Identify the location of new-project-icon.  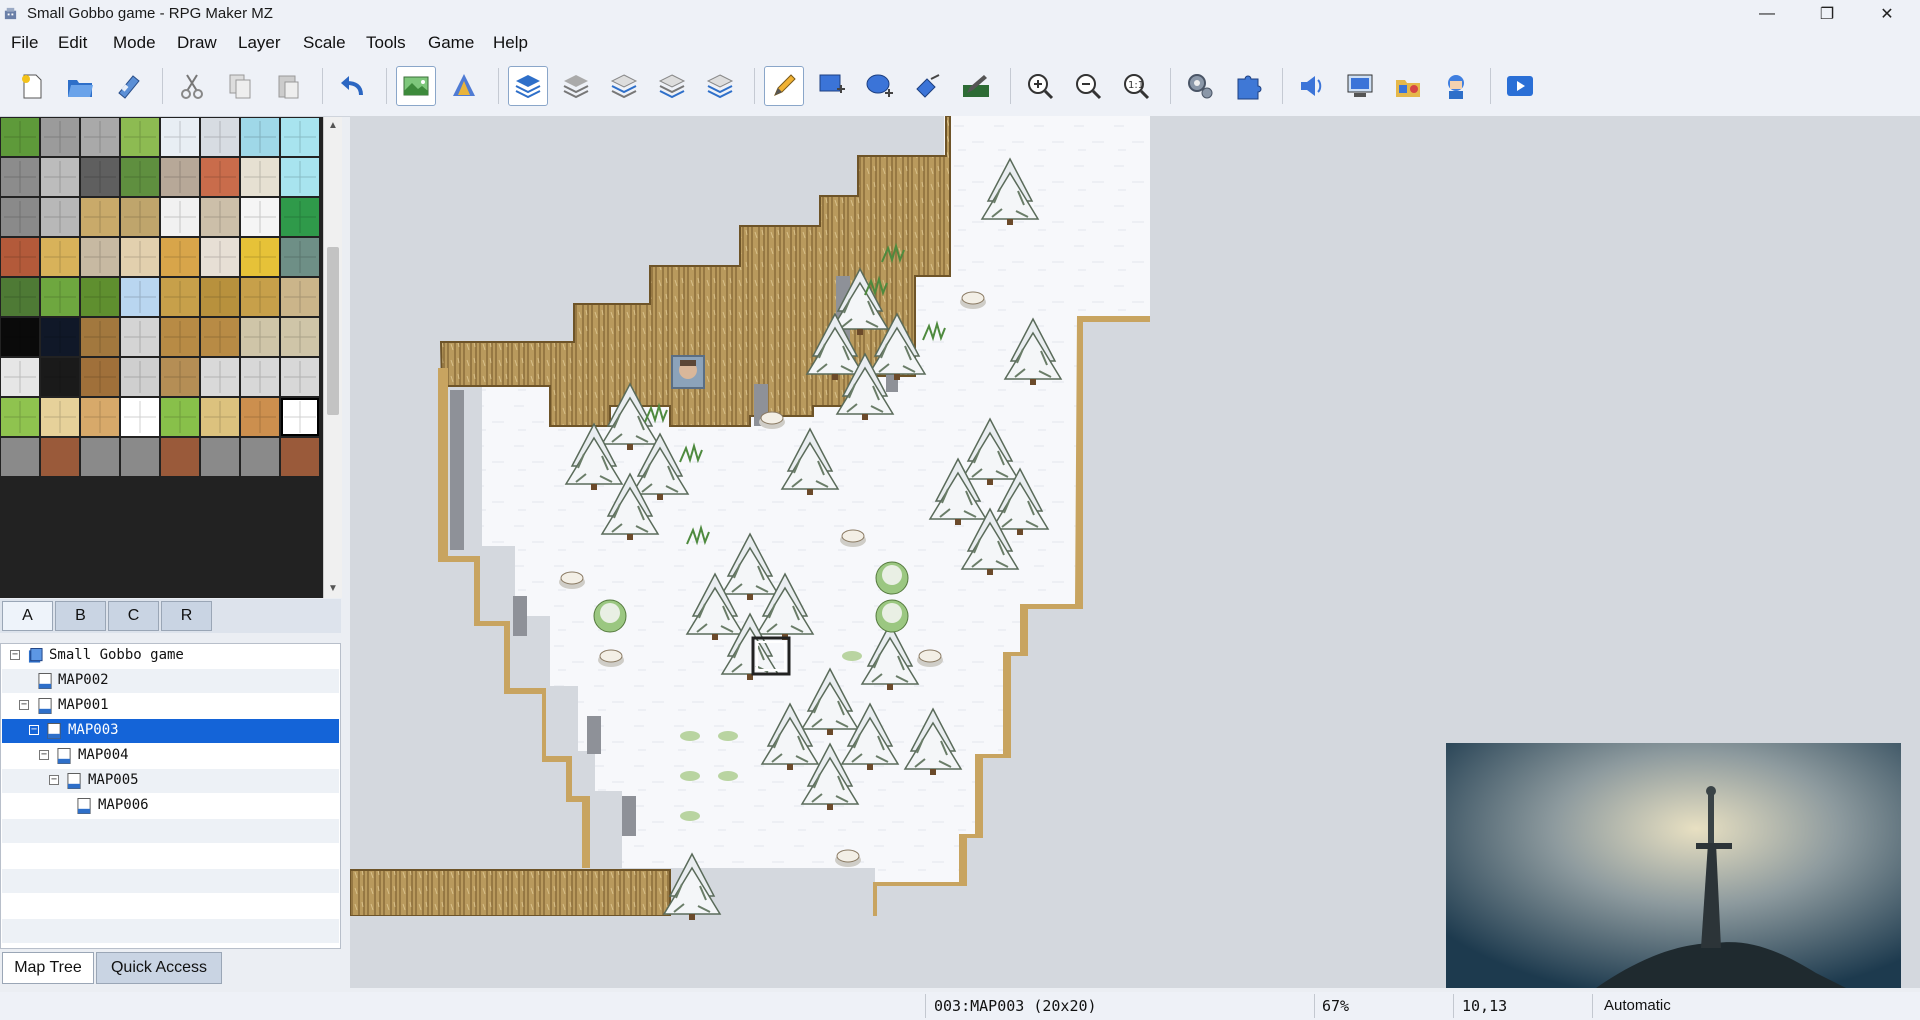
(32, 86).